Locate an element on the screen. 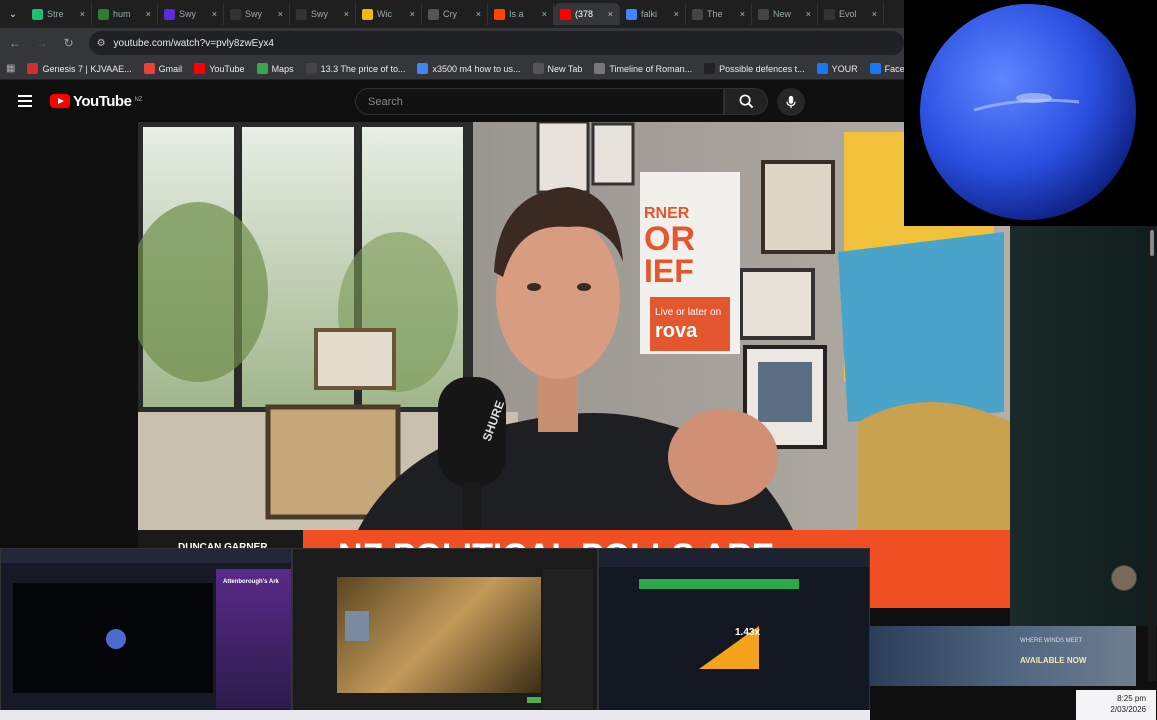  browser-tab: Is a × is located at coordinates (521, 14).